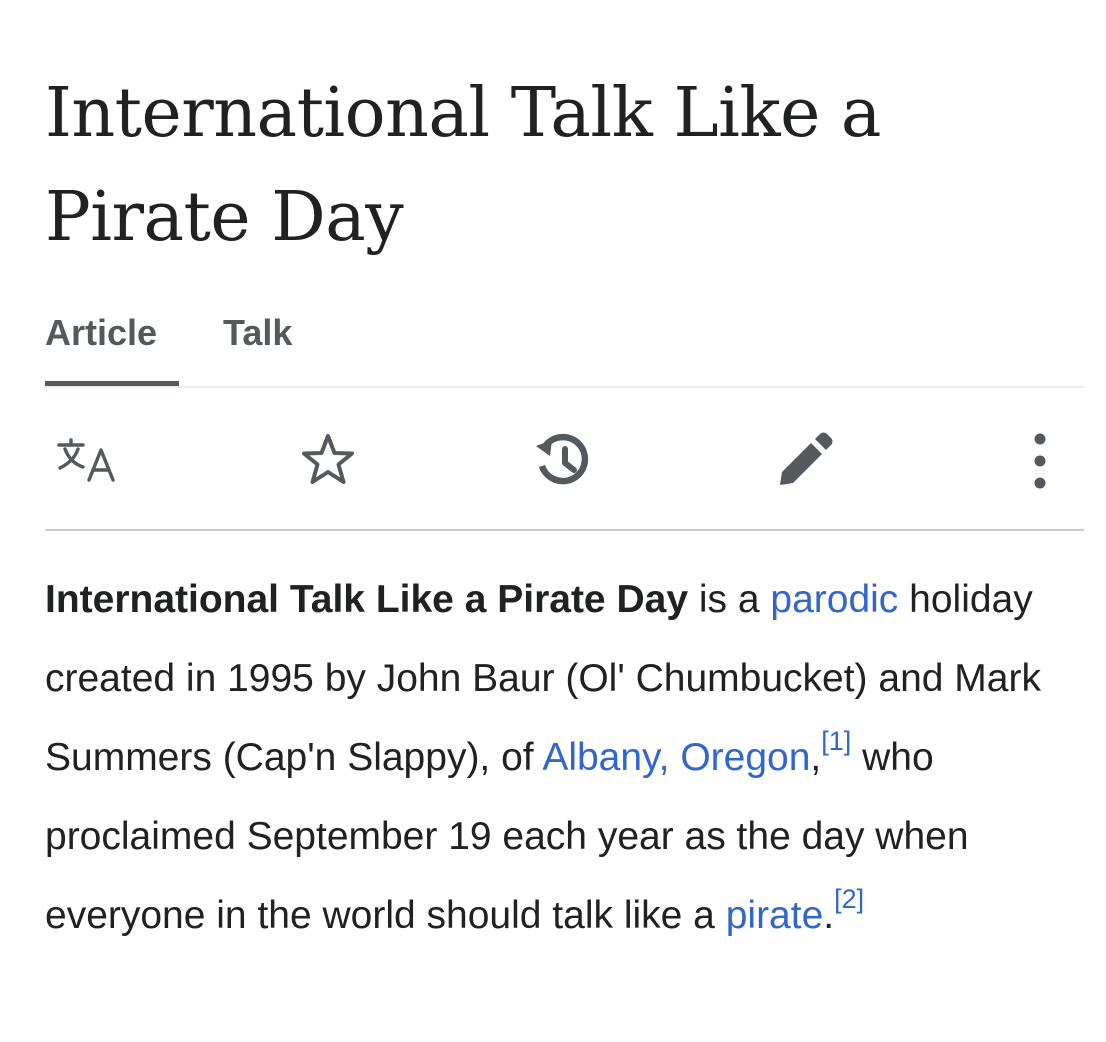 This screenshot has height=1042, width=1106. I want to click on history-button, so click(563, 461).